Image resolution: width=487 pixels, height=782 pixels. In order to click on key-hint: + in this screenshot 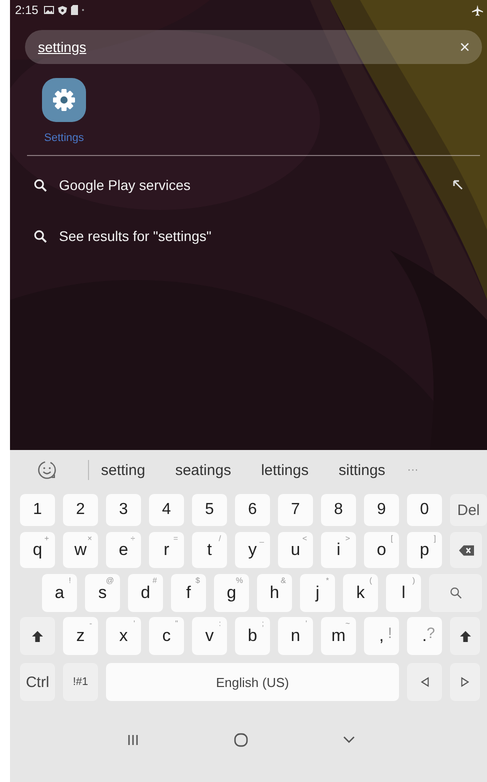, I will do `click(46, 538)`.